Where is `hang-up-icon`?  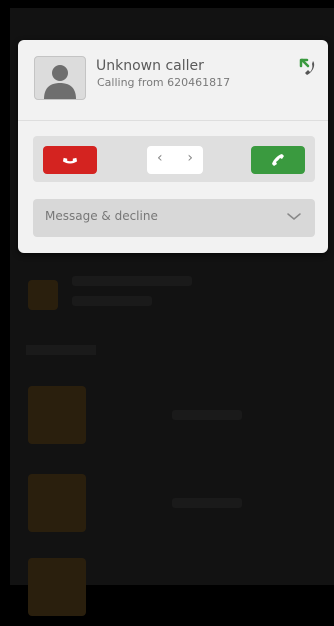
hang-up-icon is located at coordinates (70, 160).